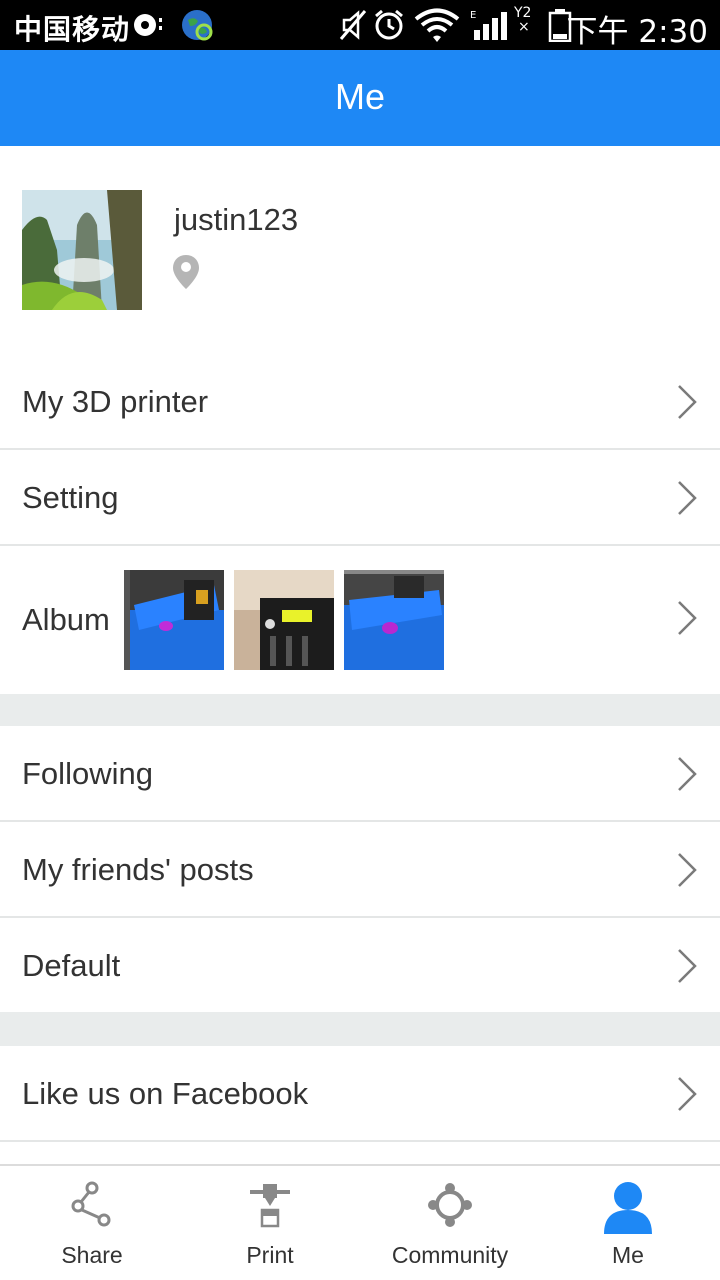  Describe the element at coordinates (72, 29) in the screenshot. I see `carrier-name: 中国移动` at that location.